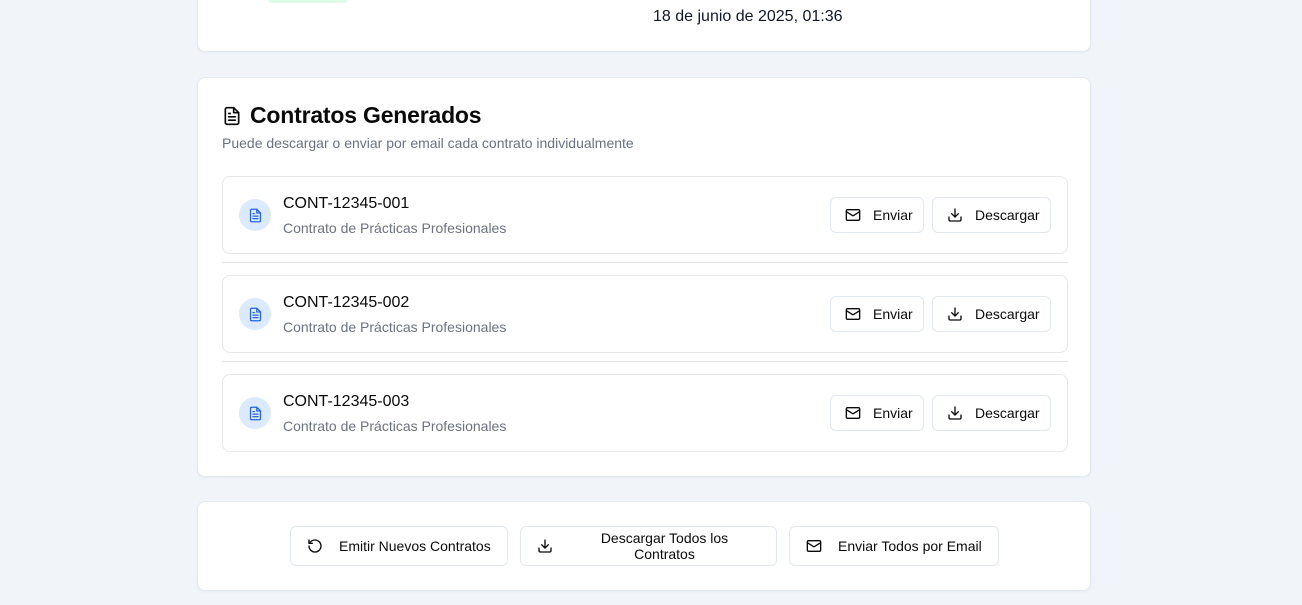  Describe the element at coordinates (415, 546) in the screenshot. I see `reissue-contracts-label: Emitir Nuevos Contratos` at that location.